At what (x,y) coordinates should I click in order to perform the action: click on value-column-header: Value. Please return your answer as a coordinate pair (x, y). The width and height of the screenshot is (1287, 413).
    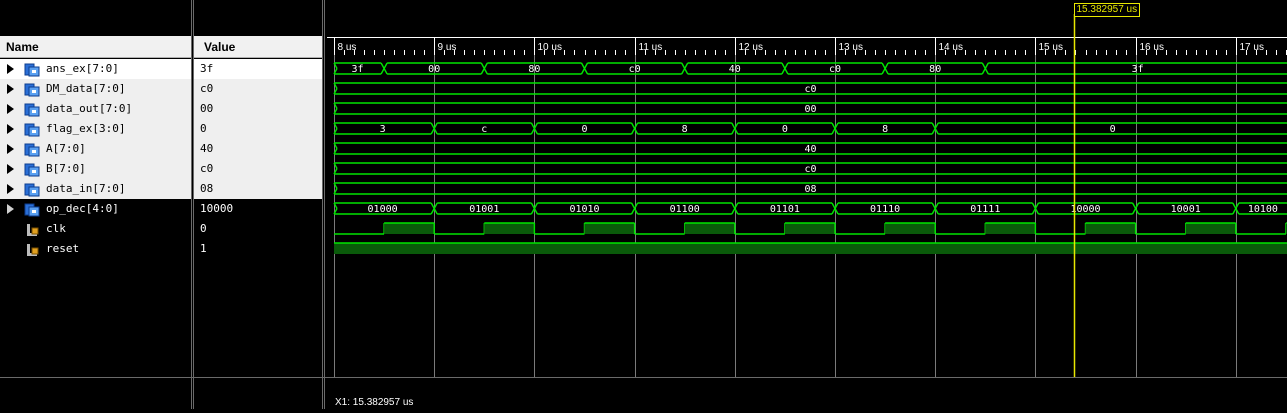
    Looking at the image, I should click on (258, 47).